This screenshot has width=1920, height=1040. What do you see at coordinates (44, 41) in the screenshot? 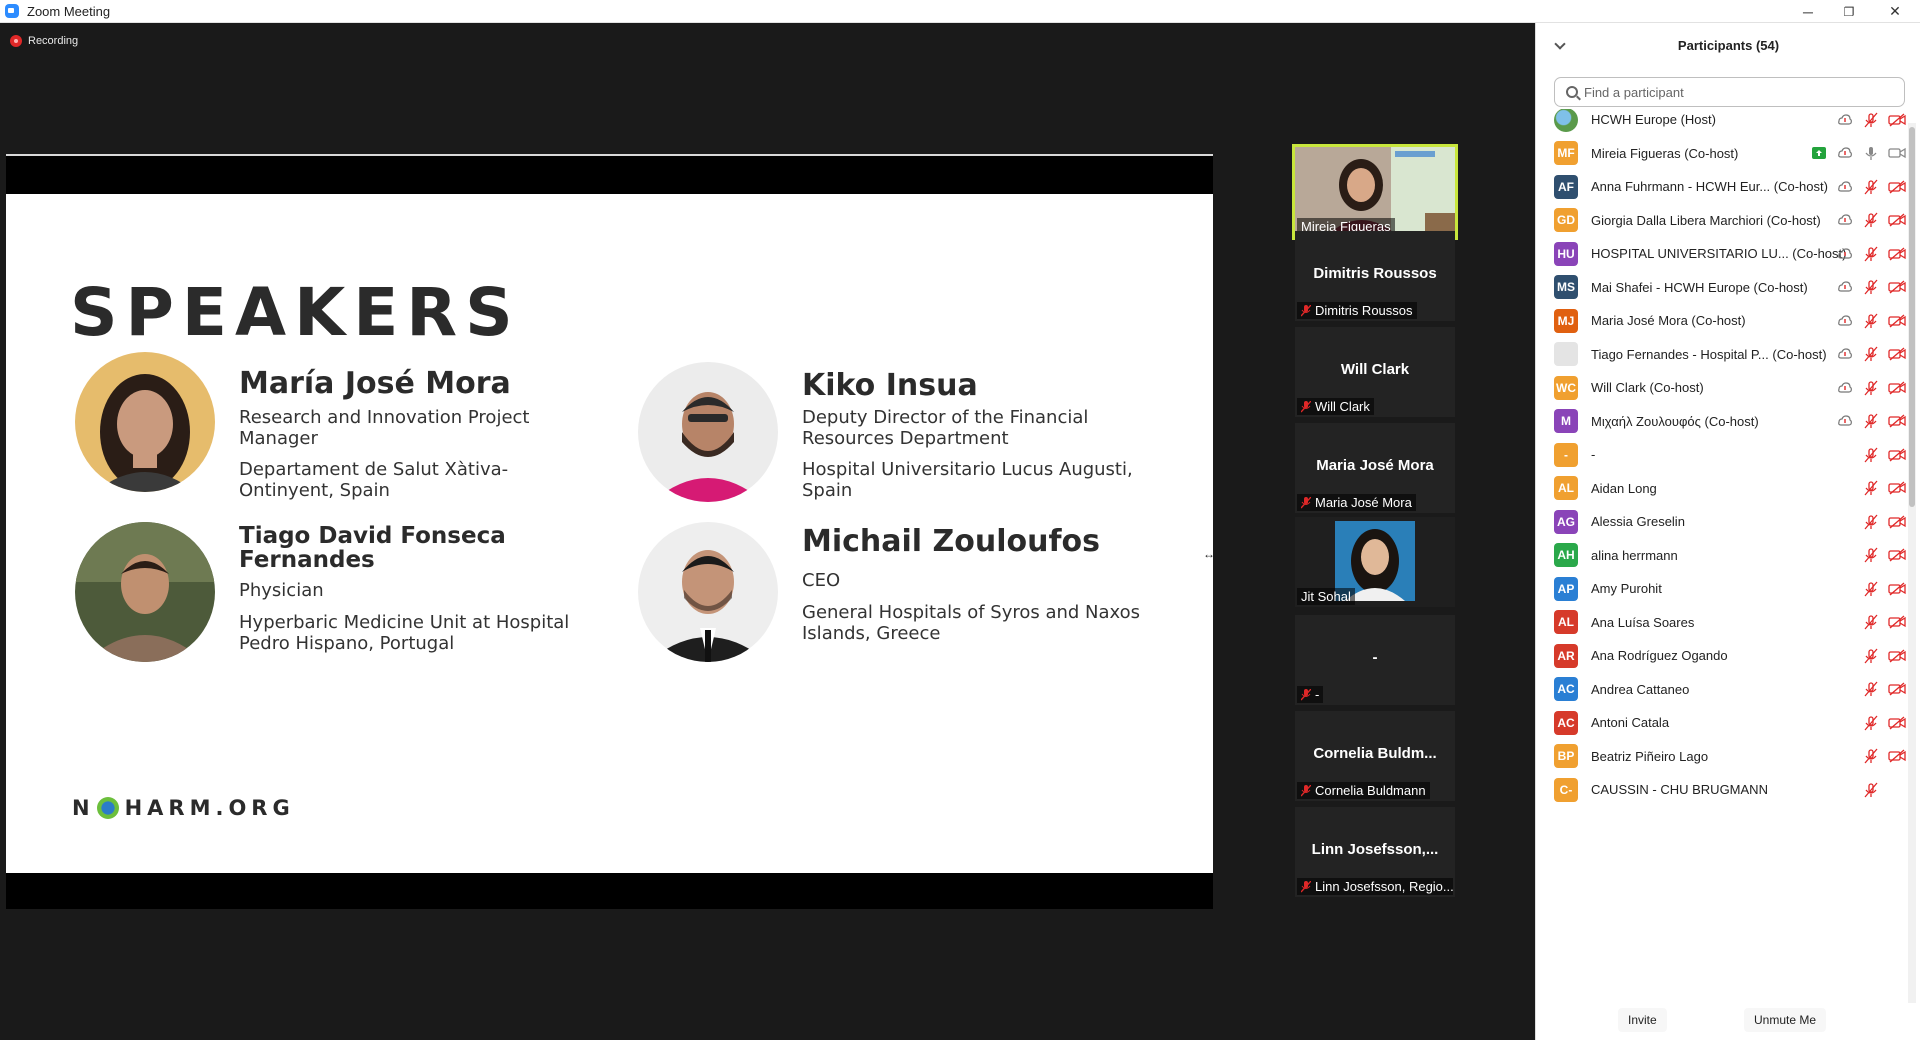
I see `recording-indicator: Recording` at bounding box center [44, 41].